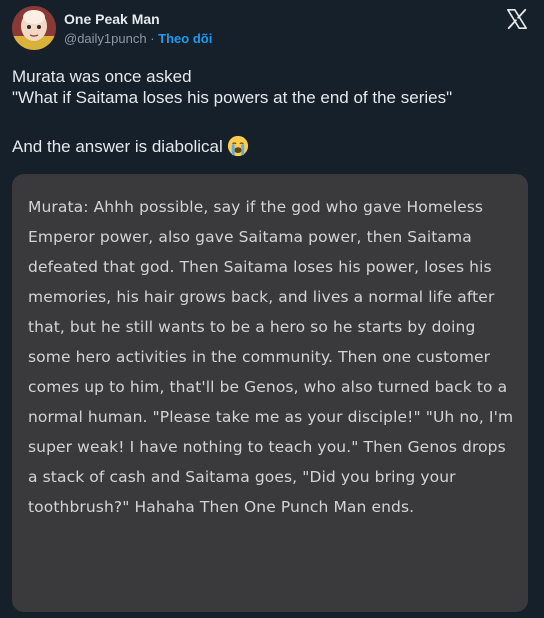 The width and height of the screenshot is (544, 618). Describe the element at coordinates (138, 19) in the screenshot. I see `display-name: One Peak Man` at that location.